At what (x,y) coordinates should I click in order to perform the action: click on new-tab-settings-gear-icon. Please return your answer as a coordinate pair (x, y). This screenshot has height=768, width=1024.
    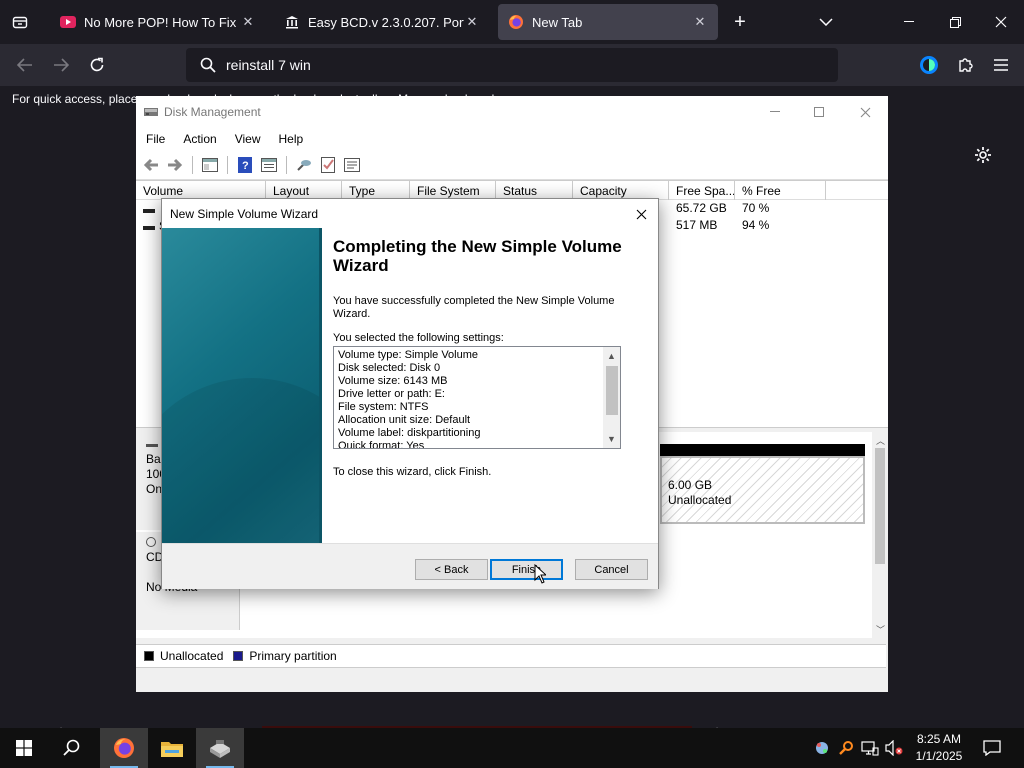
    Looking at the image, I should click on (983, 155).